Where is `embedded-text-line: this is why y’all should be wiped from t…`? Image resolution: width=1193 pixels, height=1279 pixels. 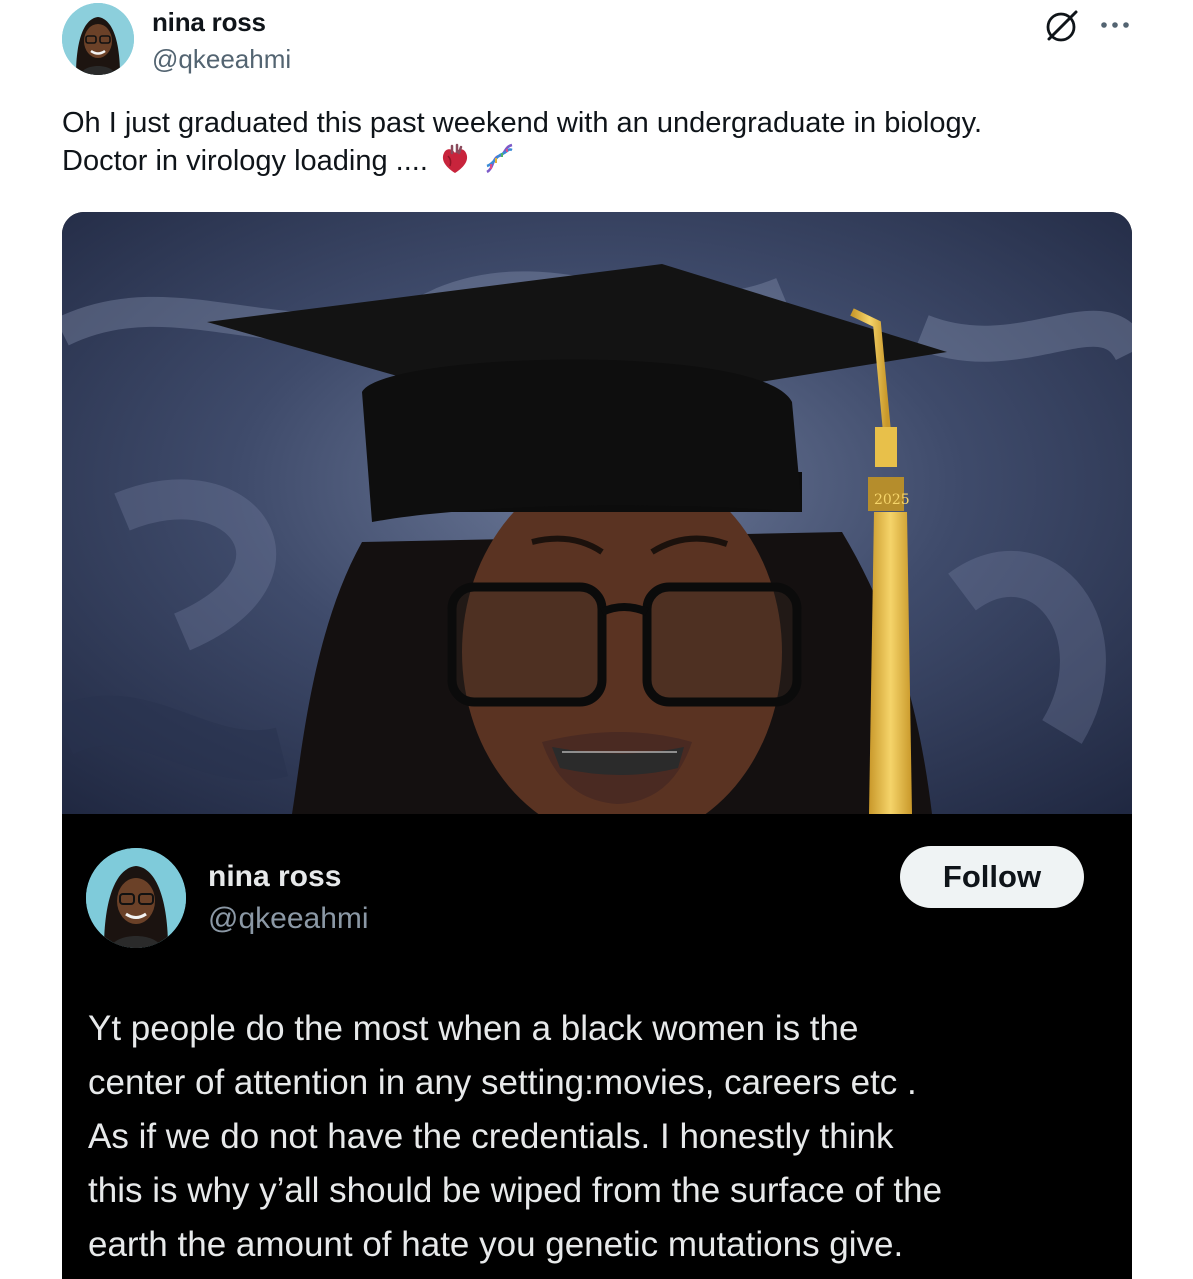
embedded-text-line: this is why y’all should be wiped from t… is located at coordinates (515, 1190).